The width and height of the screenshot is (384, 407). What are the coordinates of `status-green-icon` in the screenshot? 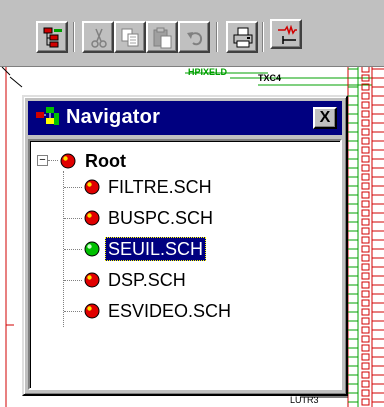 It's located at (92, 249).